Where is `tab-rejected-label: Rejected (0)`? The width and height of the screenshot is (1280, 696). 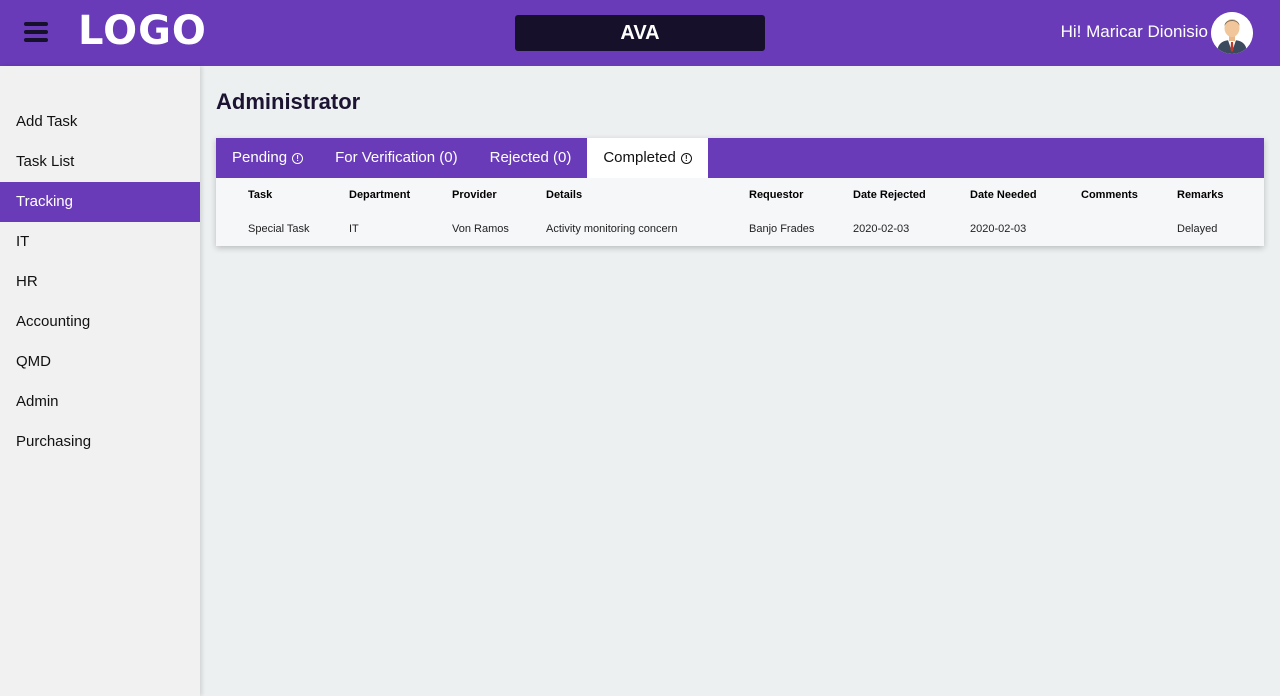 tab-rejected-label: Rejected (0) is located at coordinates (530, 157).